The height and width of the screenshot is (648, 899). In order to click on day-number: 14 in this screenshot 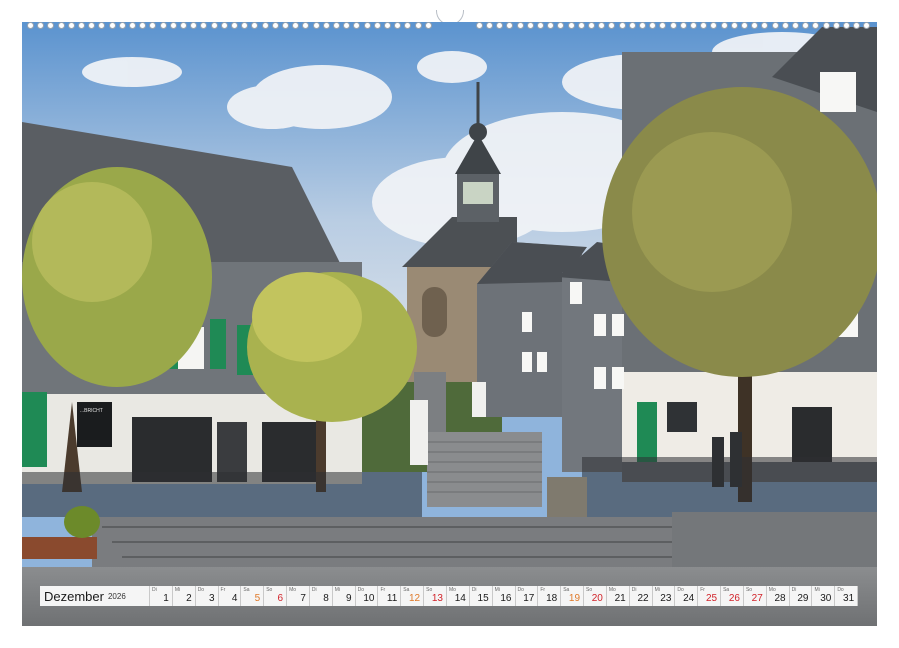, I will do `click(460, 598)`.